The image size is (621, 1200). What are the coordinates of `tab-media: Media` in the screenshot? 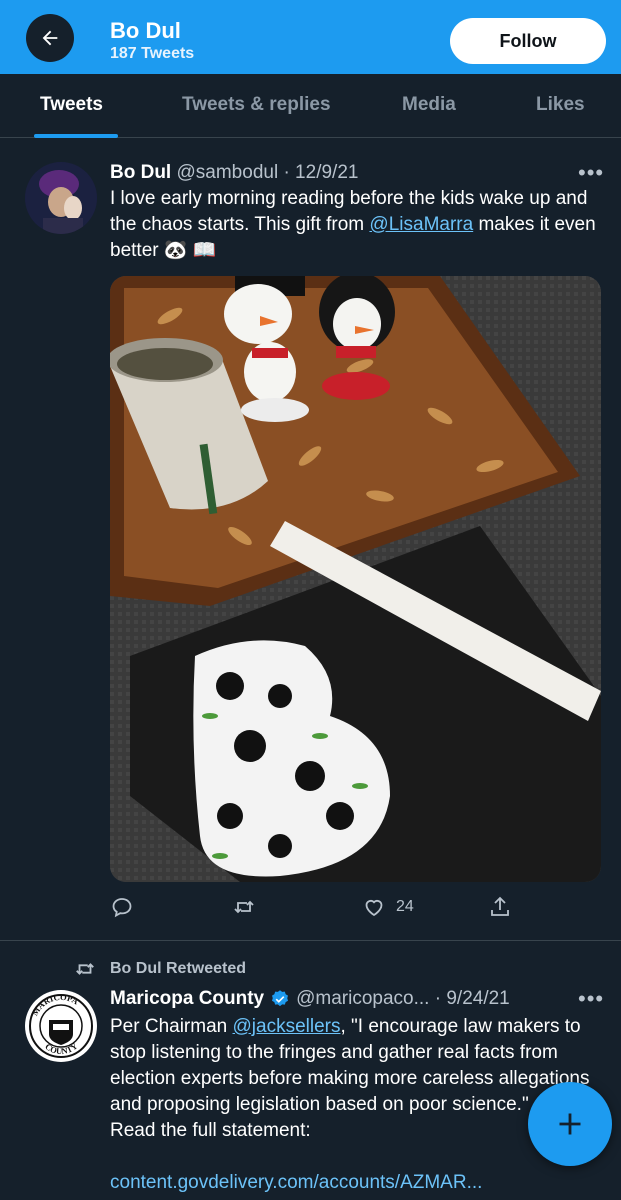 It's located at (429, 105).